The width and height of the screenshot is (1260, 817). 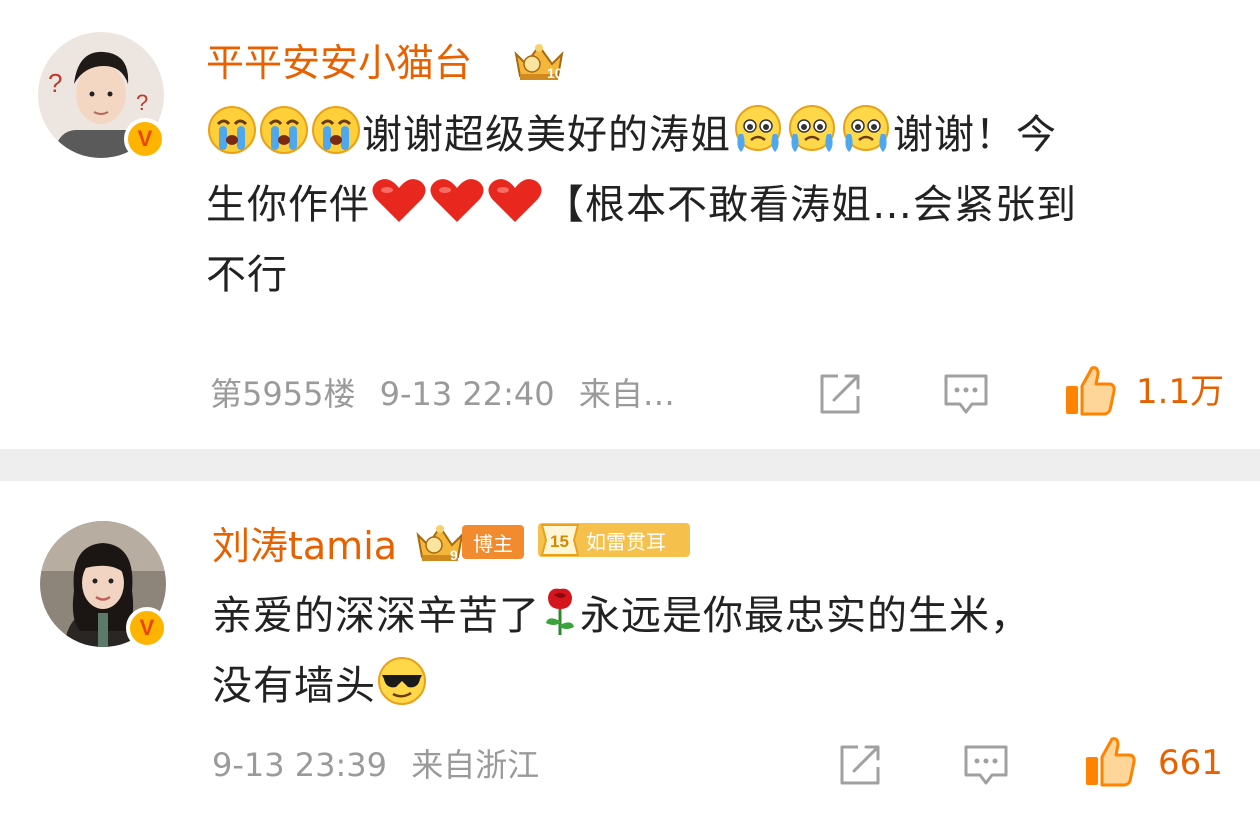 What do you see at coordinates (294, 686) in the screenshot?
I see `text-segment: 没有墙头` at bounding box center [294, 686].